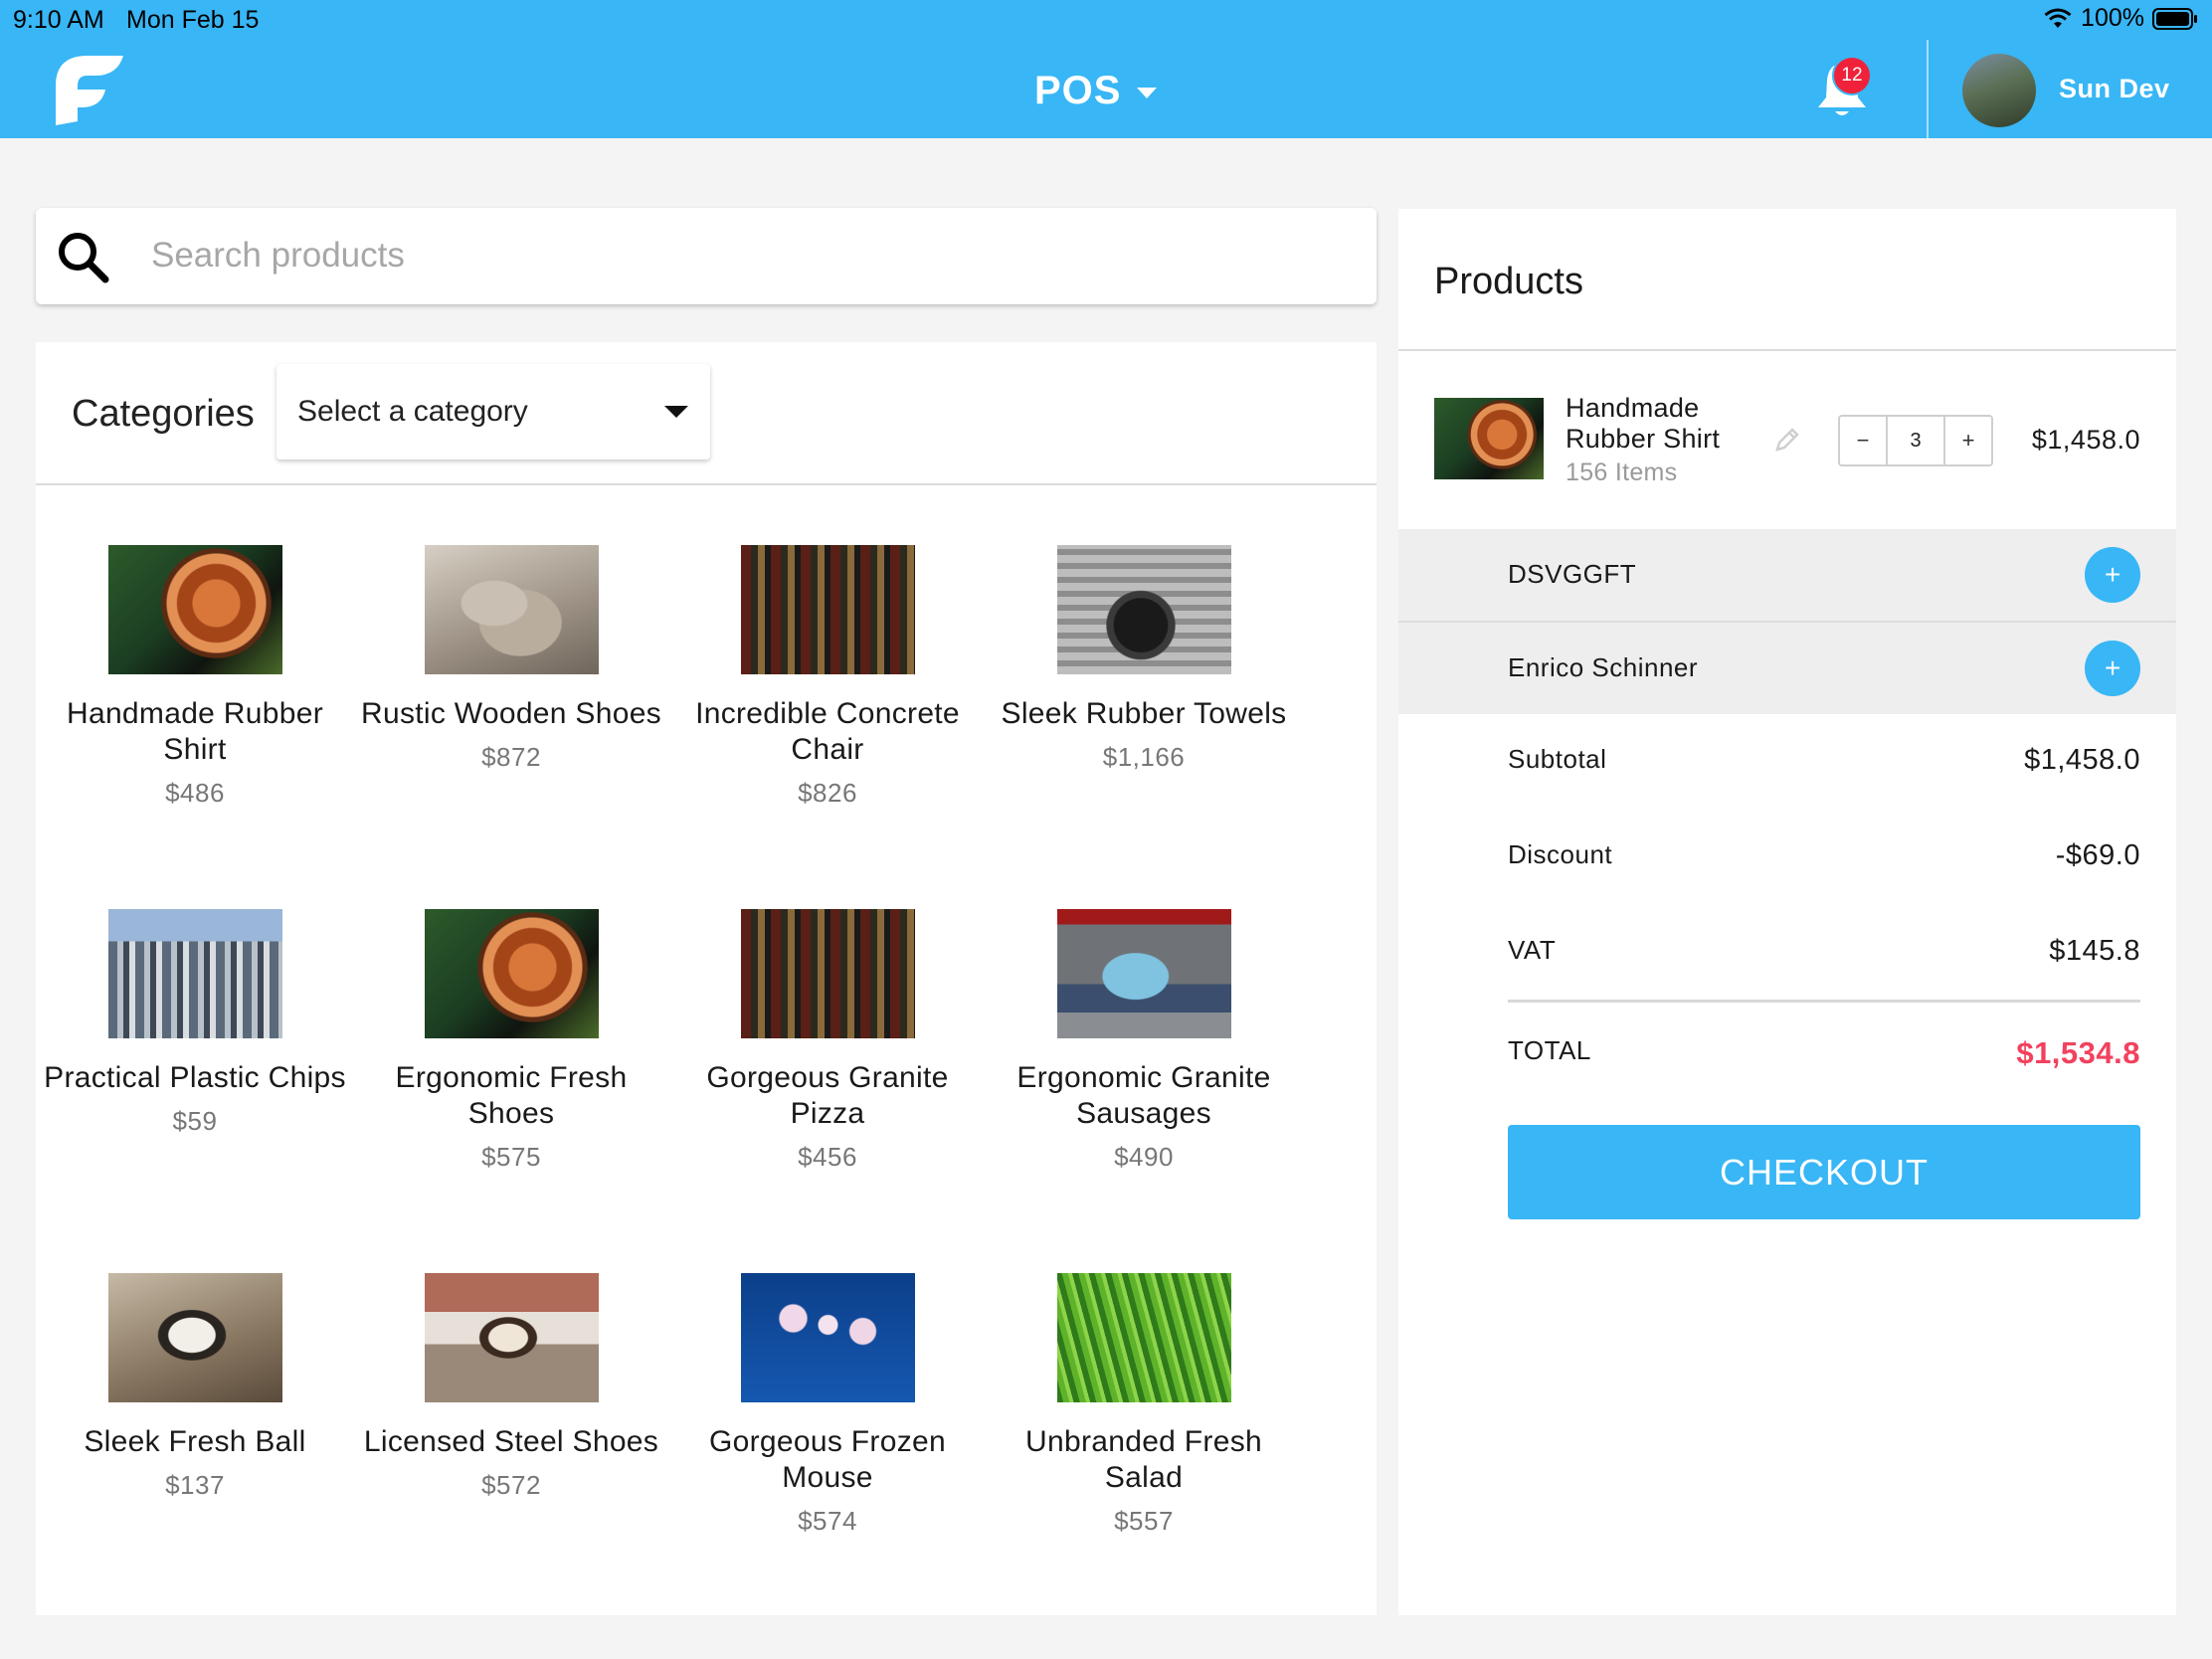 The width and height of the screenshot is (2212, 1659). What do you see at coordinates (1078, 90) in the screenshot?
I see `pos-title: POS` at bounding box center [1078, 90].